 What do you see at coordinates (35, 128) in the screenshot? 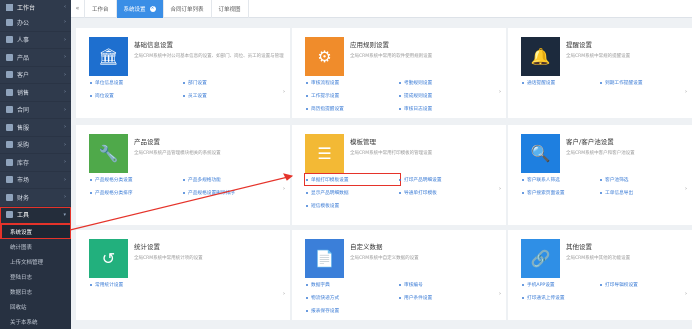
I see `sidebar-item-6: 售服 ›` at bounding box center [35, 128].